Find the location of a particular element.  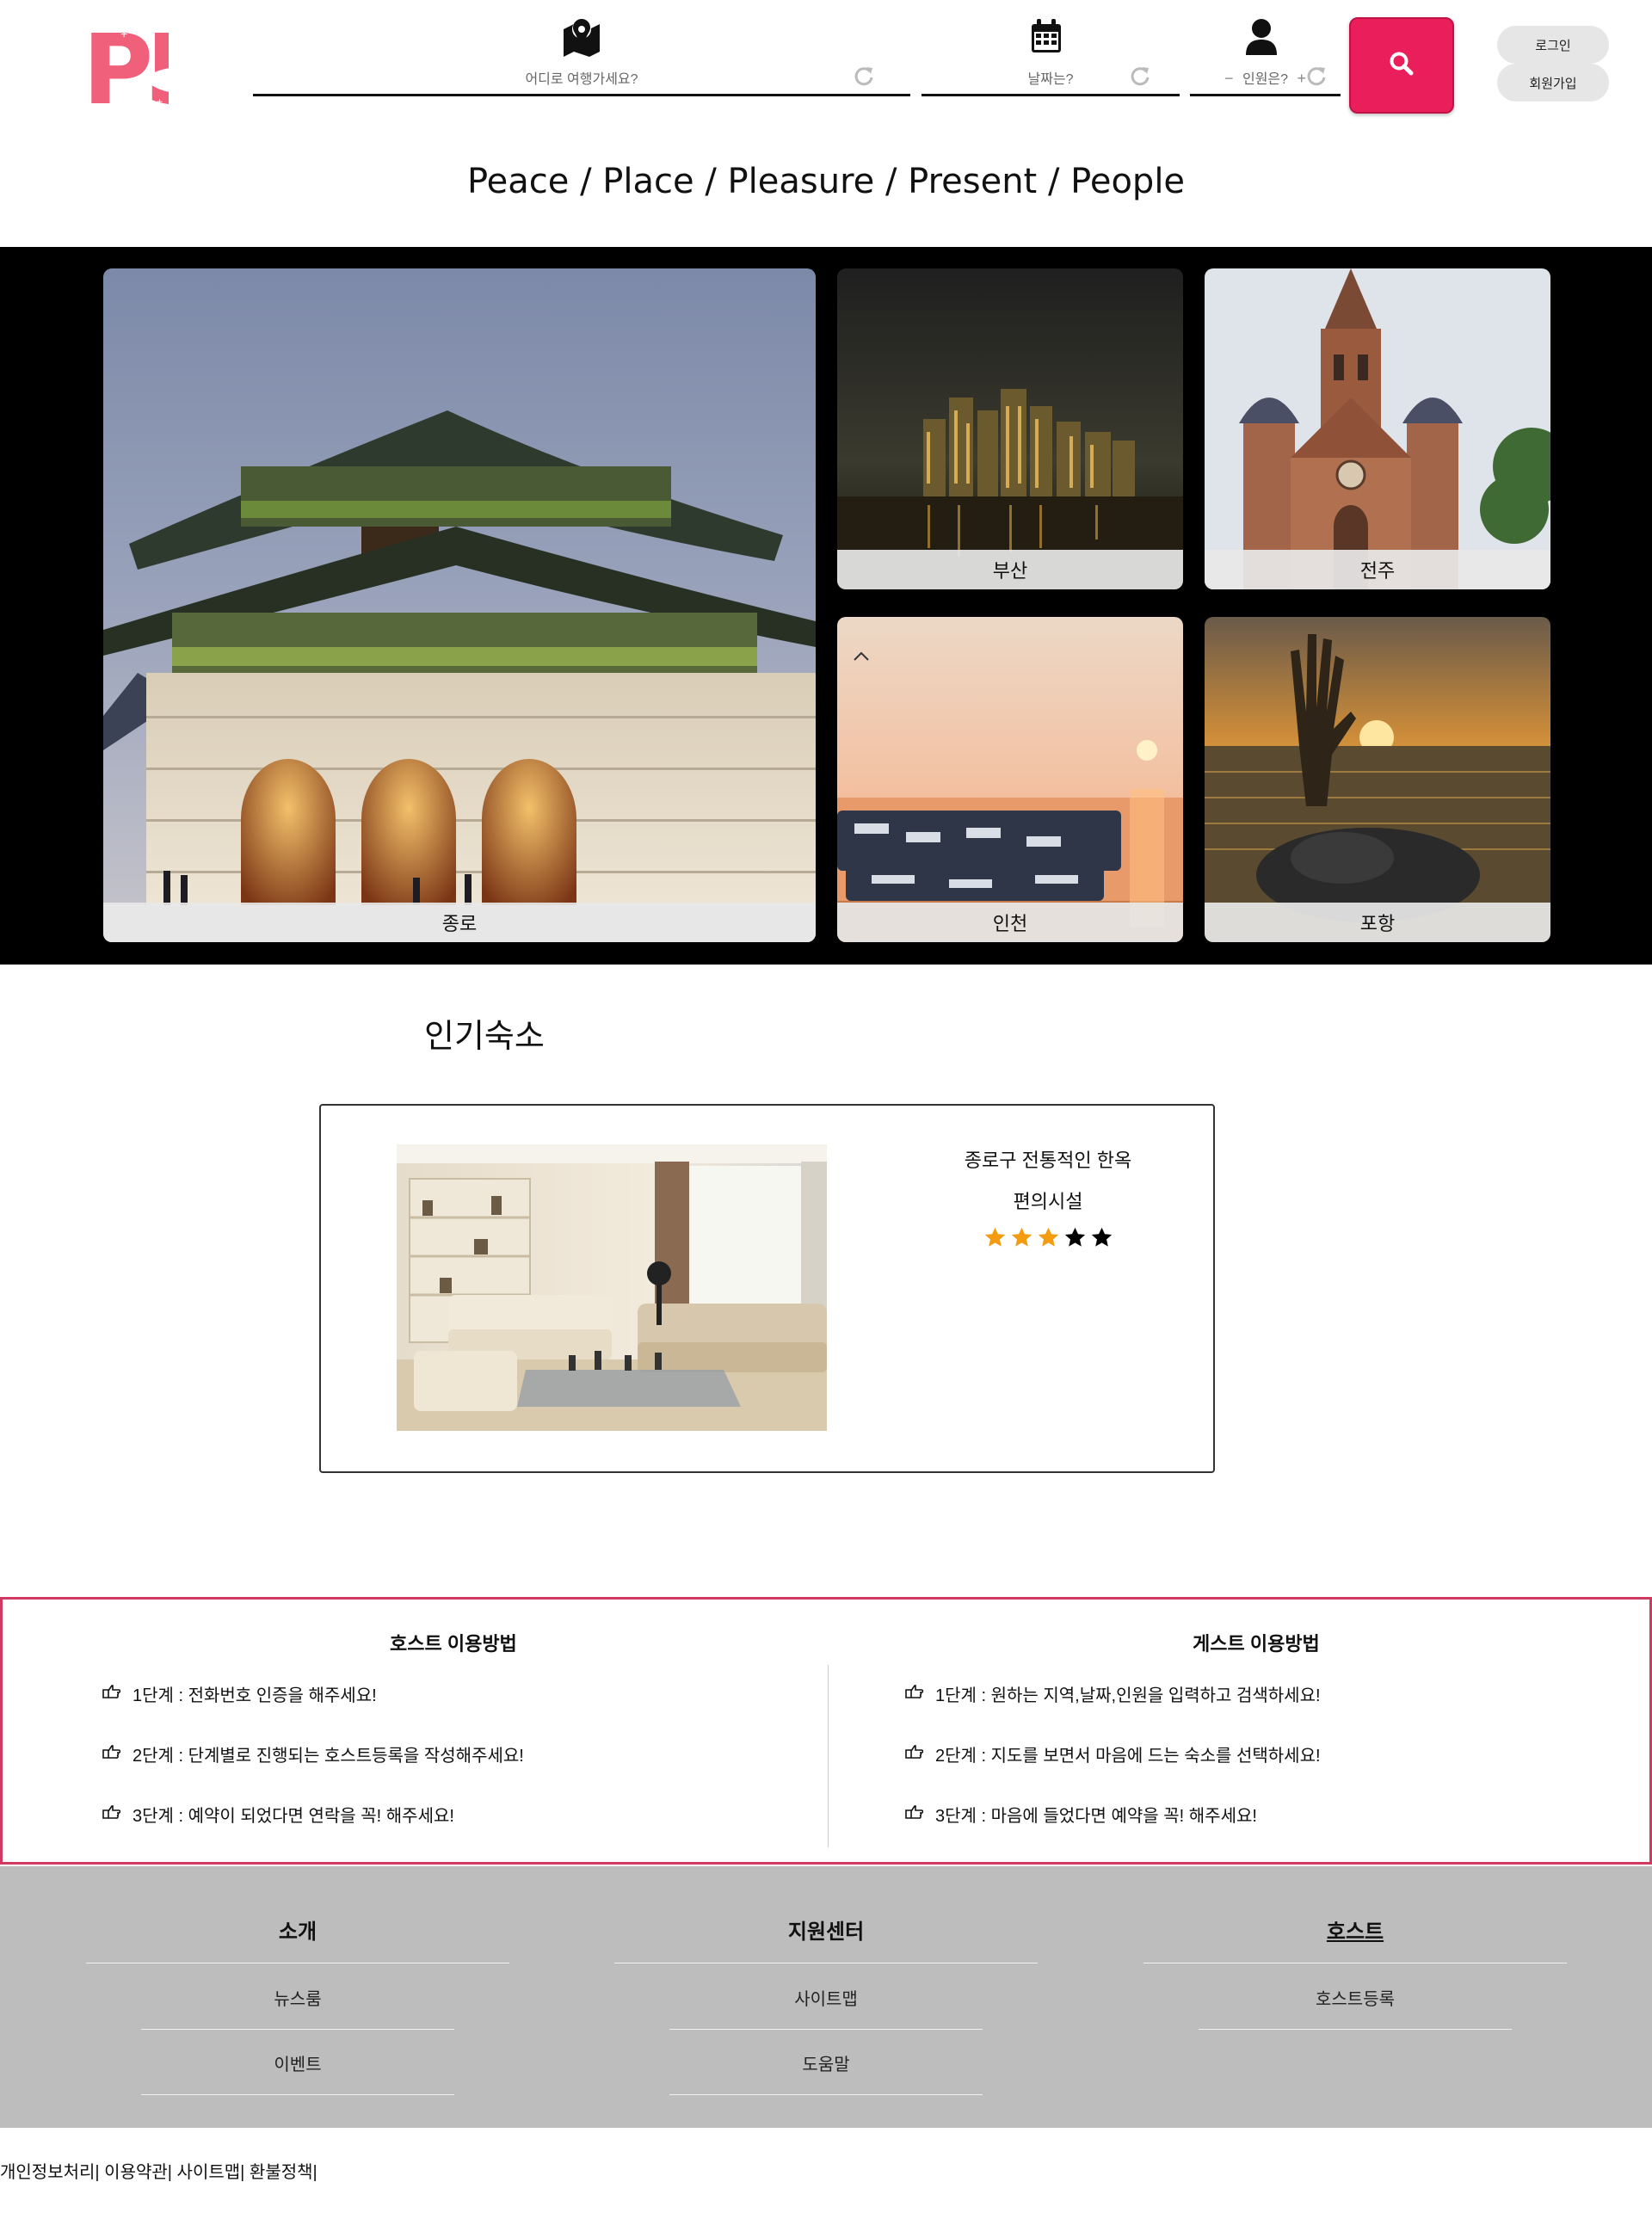

login-button: 로그인 is located at coordinates (1553, 45).